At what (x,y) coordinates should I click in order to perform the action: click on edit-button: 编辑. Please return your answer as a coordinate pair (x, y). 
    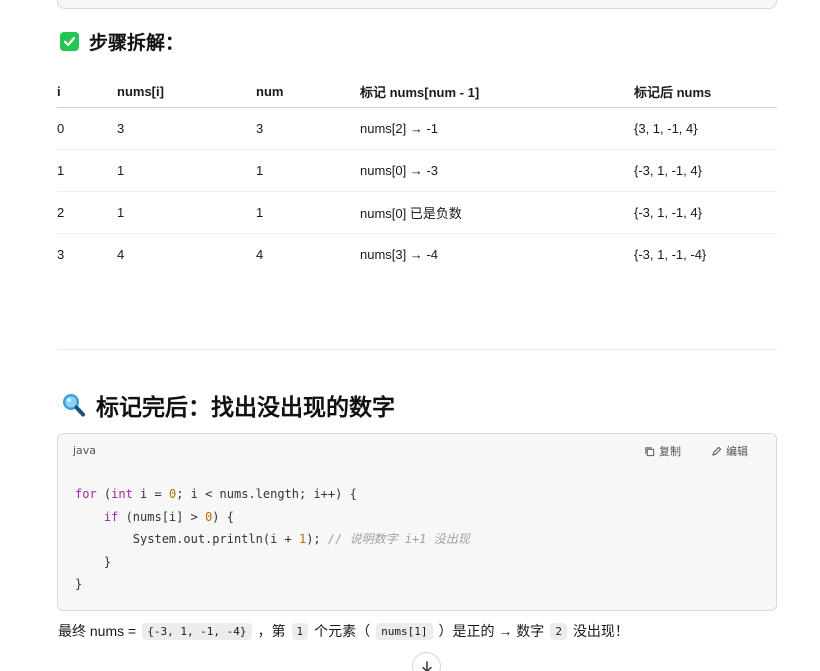
    Looking at the image, I should click on (729, 451).